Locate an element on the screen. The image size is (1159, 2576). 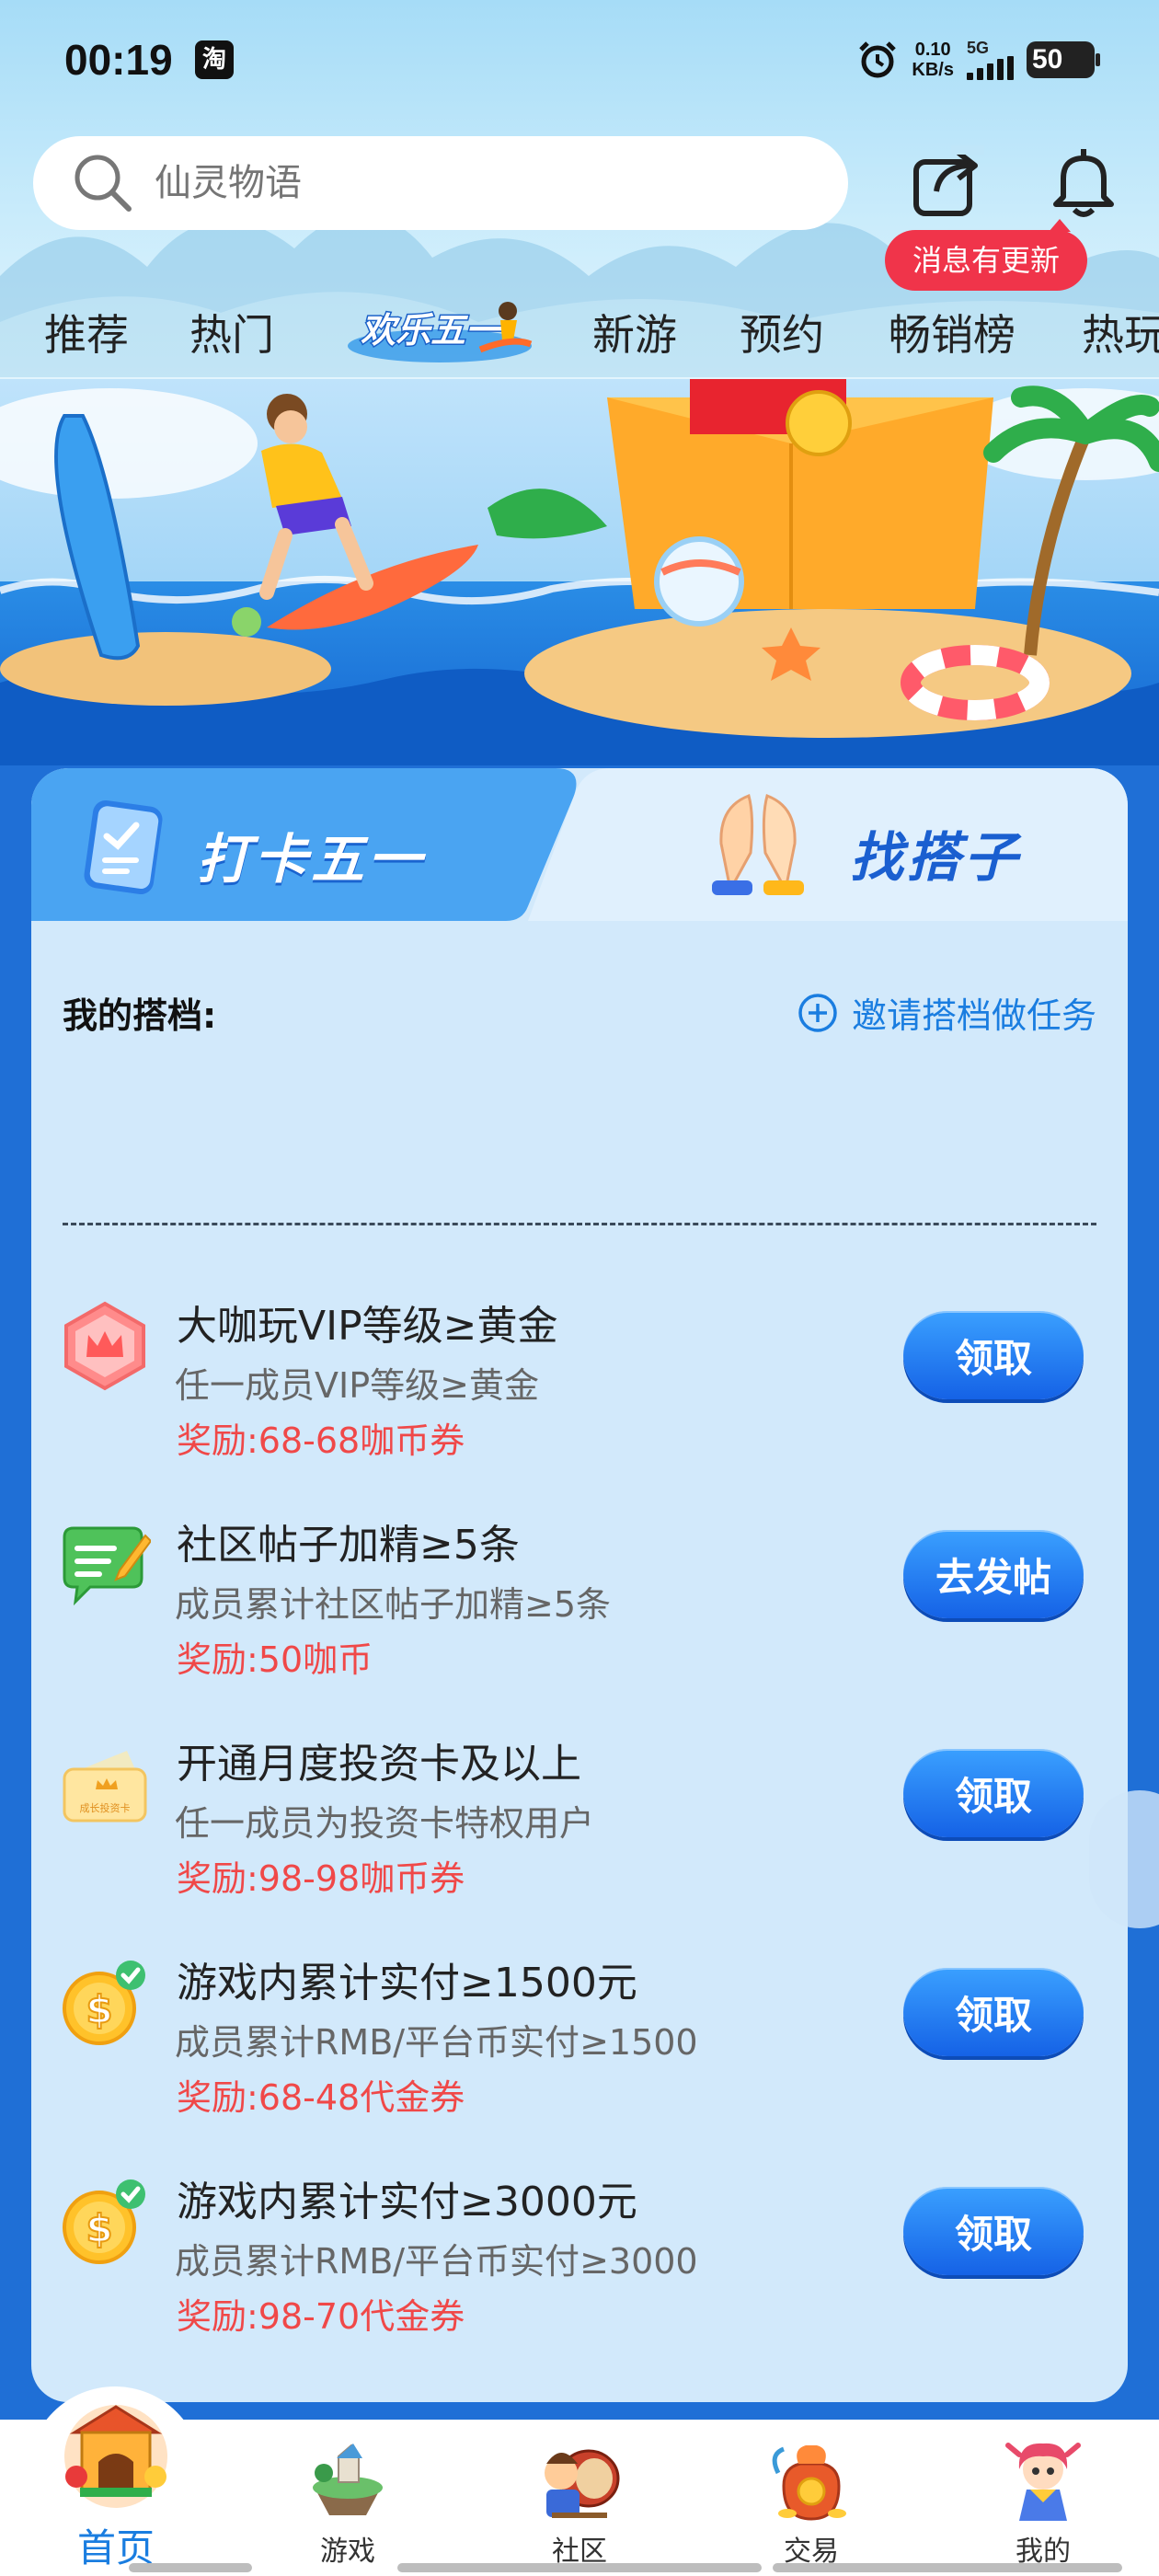
share-icon is located at coordinates (947, 182).